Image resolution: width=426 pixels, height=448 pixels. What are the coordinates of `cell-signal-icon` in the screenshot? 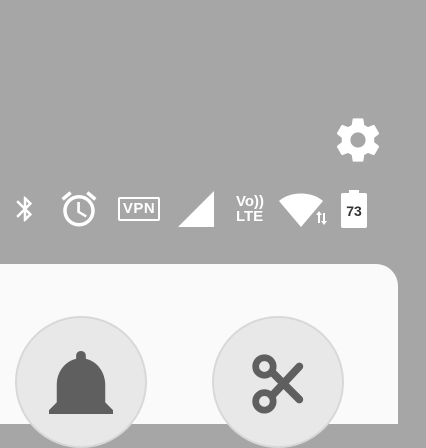 It's located at (196, 209).